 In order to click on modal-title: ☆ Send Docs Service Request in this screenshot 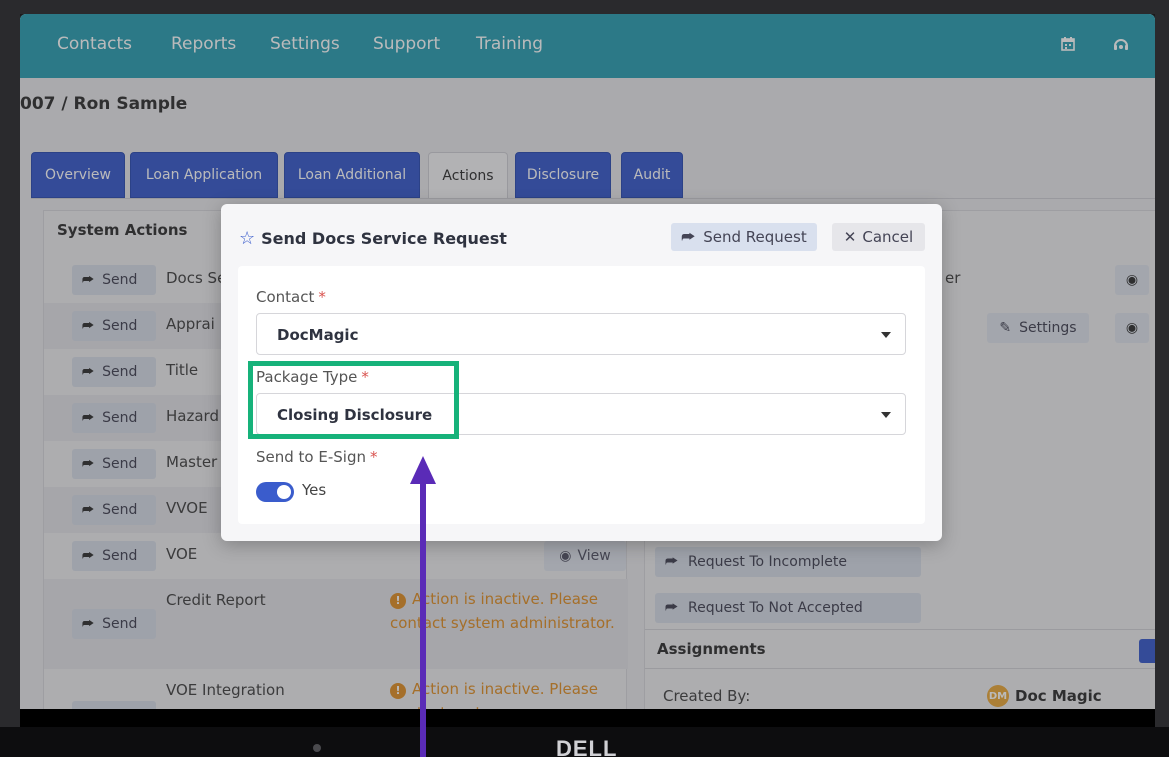, I will do `click(373, 238)`.